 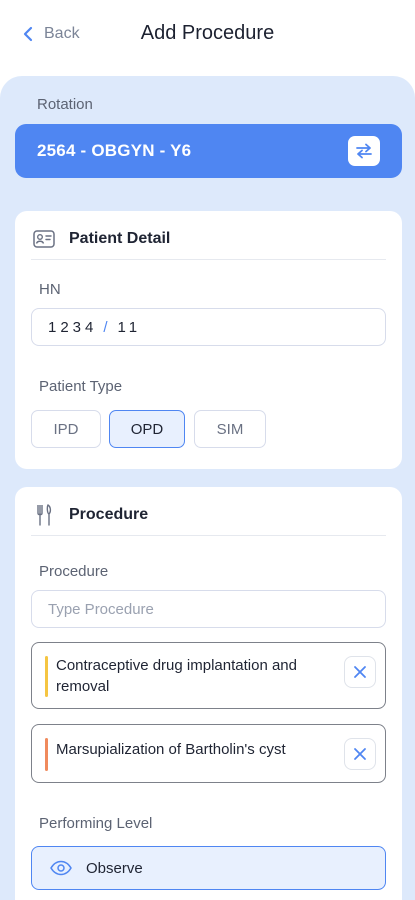 What do you see at coordinates (114, 150) in the screenshot?
I see `rotation-value: 2564 - OBGYN - Y6` at bounding box center [114, 150].